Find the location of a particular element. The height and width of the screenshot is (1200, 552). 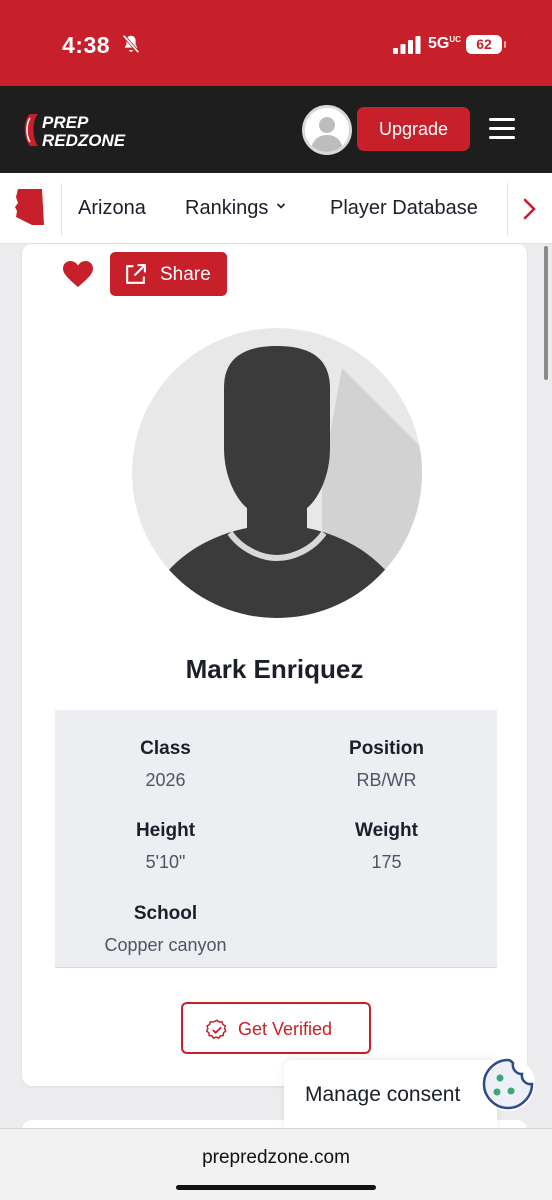

info-label: Height is located at coordinates (165, 830).